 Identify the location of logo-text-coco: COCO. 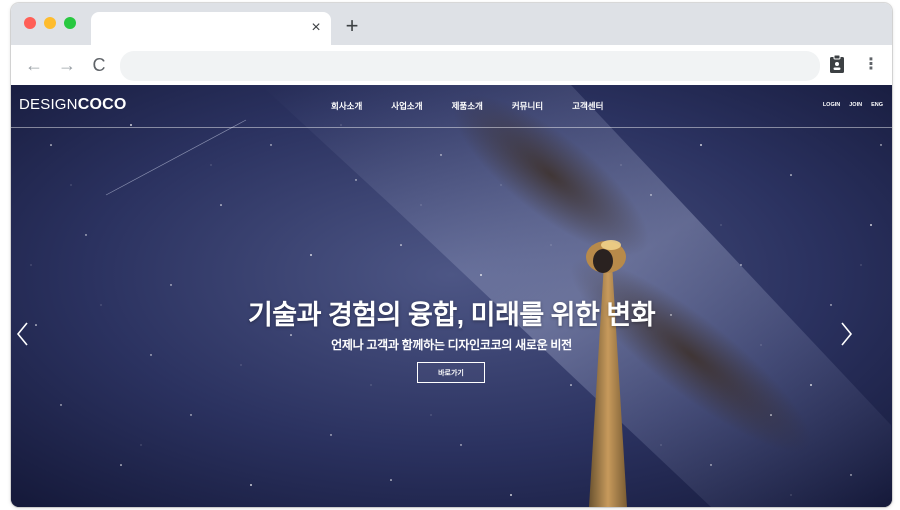
(102, 104).